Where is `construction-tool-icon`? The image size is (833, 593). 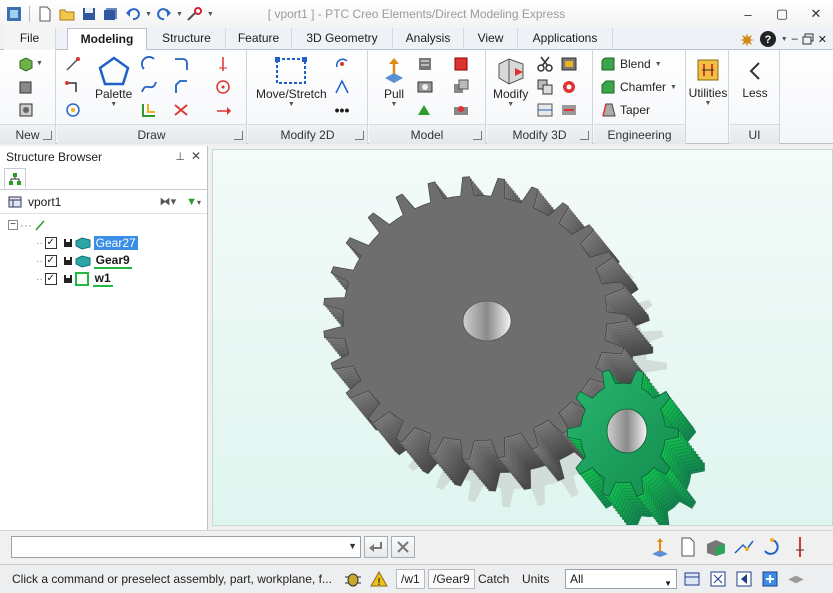
construction-tool-icon is located at coordinates (149, 110).